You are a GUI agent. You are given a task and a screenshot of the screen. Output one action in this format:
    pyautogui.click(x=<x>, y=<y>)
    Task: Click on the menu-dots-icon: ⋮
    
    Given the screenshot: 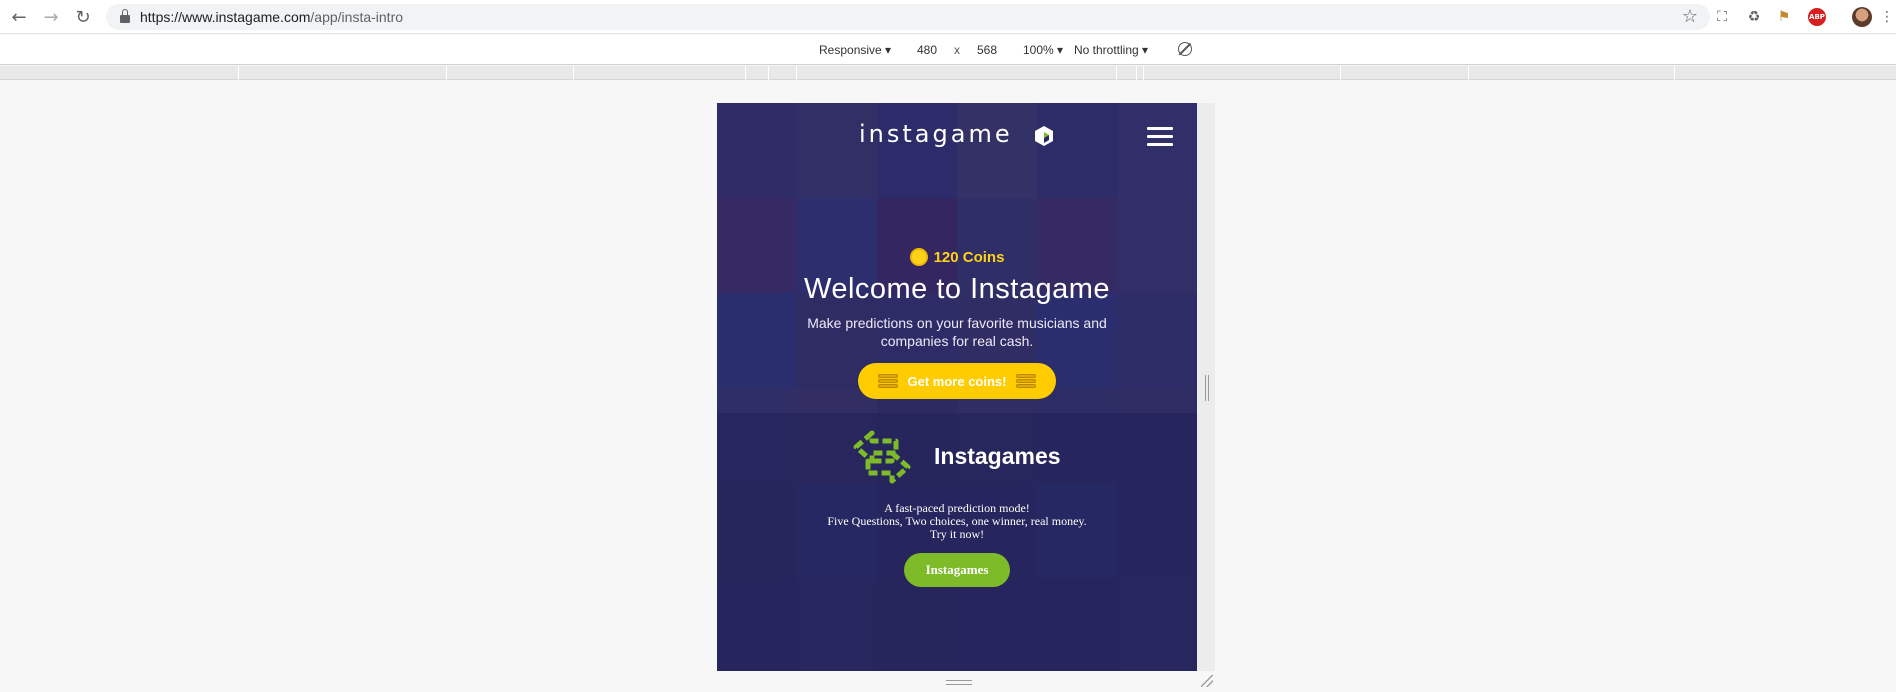 What is the action you would take?
    pyautogui.click(x=1887, y=17)
    